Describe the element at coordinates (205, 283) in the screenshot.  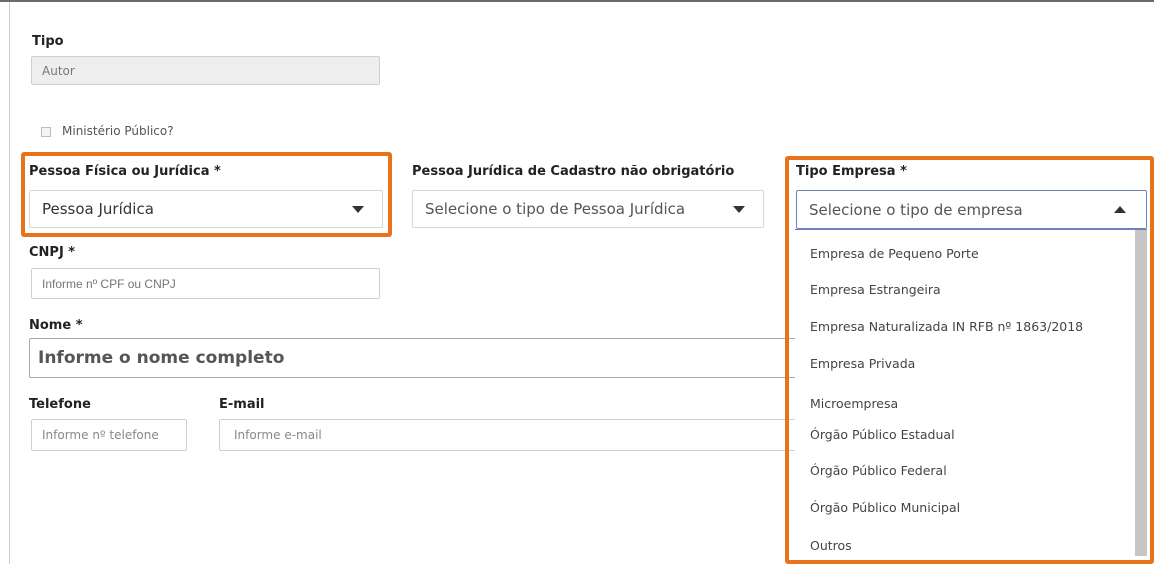
I see `cnpj-input` at that location.